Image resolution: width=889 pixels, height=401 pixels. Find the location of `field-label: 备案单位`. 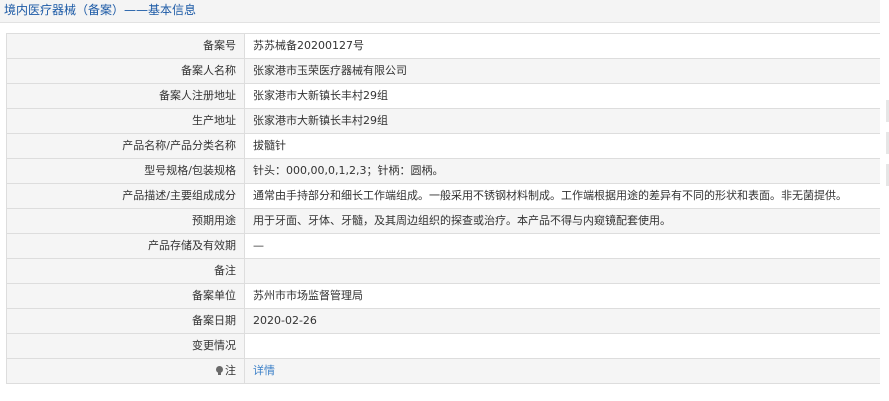

field-label: 备案单位 is located at coordinates (125, 296).